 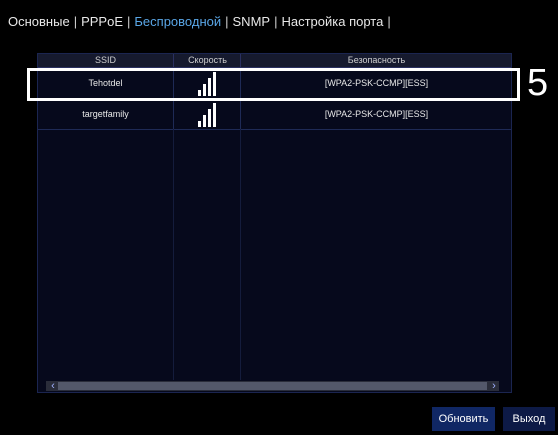 I want to click on signal-strength-icon, so click(x=210, y=115).